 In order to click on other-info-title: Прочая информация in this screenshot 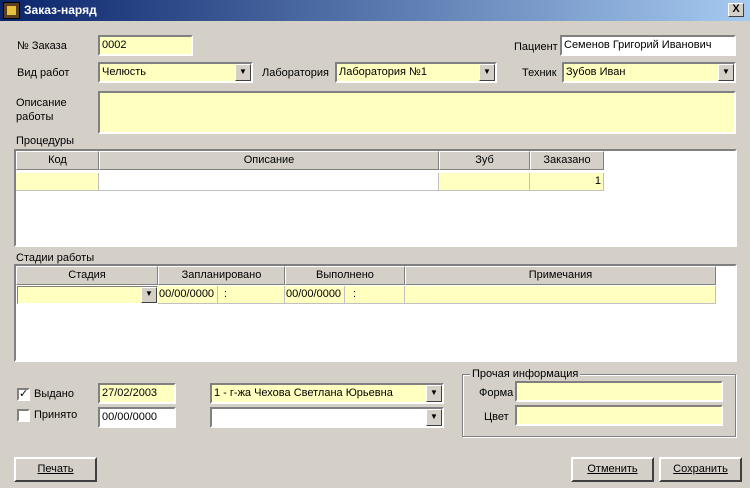, I will do `click(525, 374)`.